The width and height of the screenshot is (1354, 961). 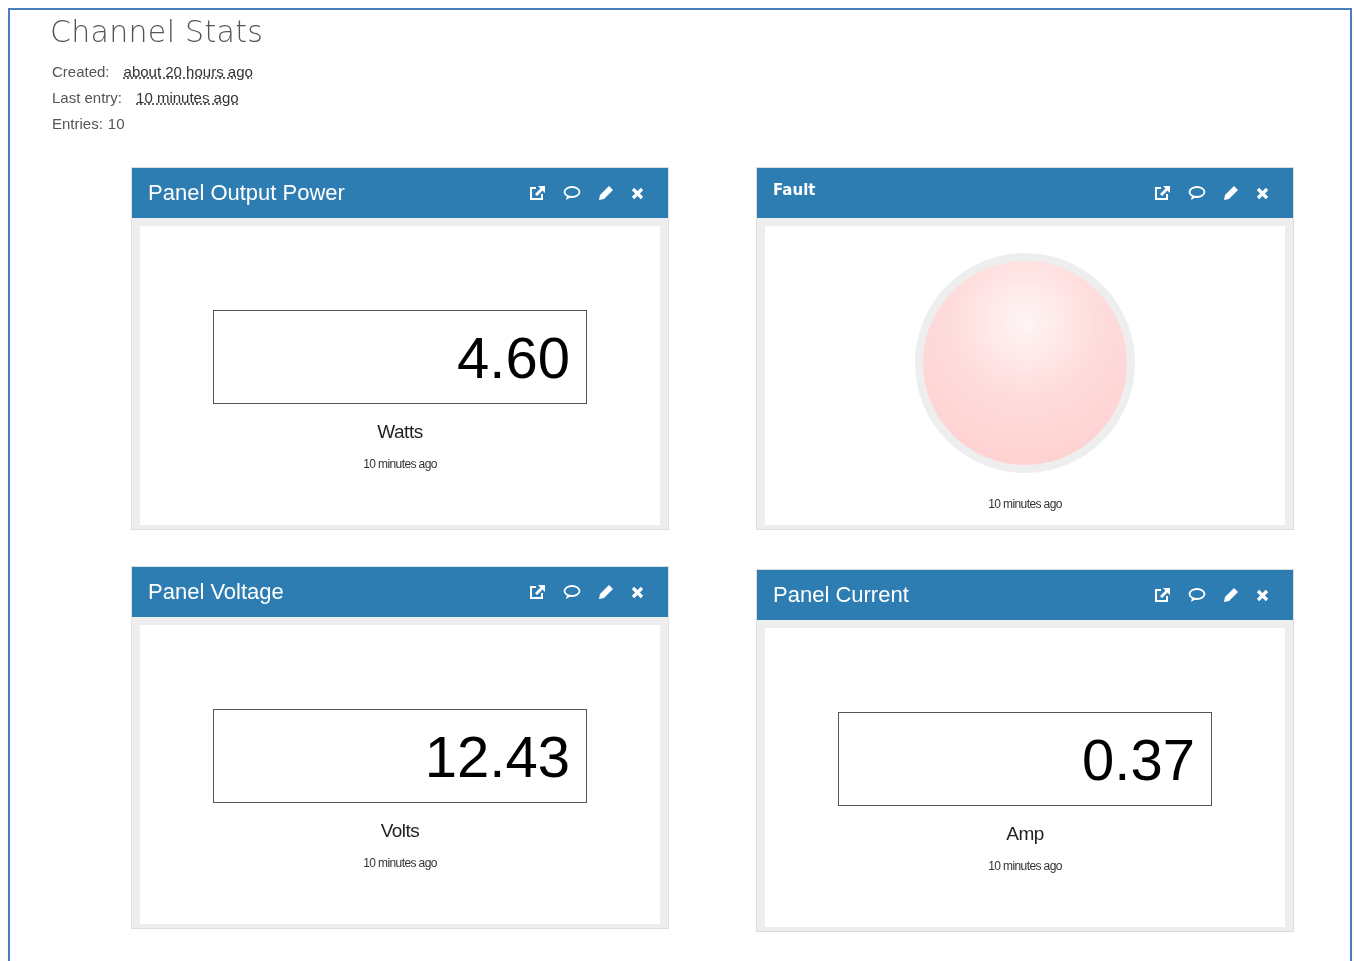 What do you see at coordinates (400, 756) in the screenshot?
I see `numeric-display: 12.43` at bounding box center [400, 756].